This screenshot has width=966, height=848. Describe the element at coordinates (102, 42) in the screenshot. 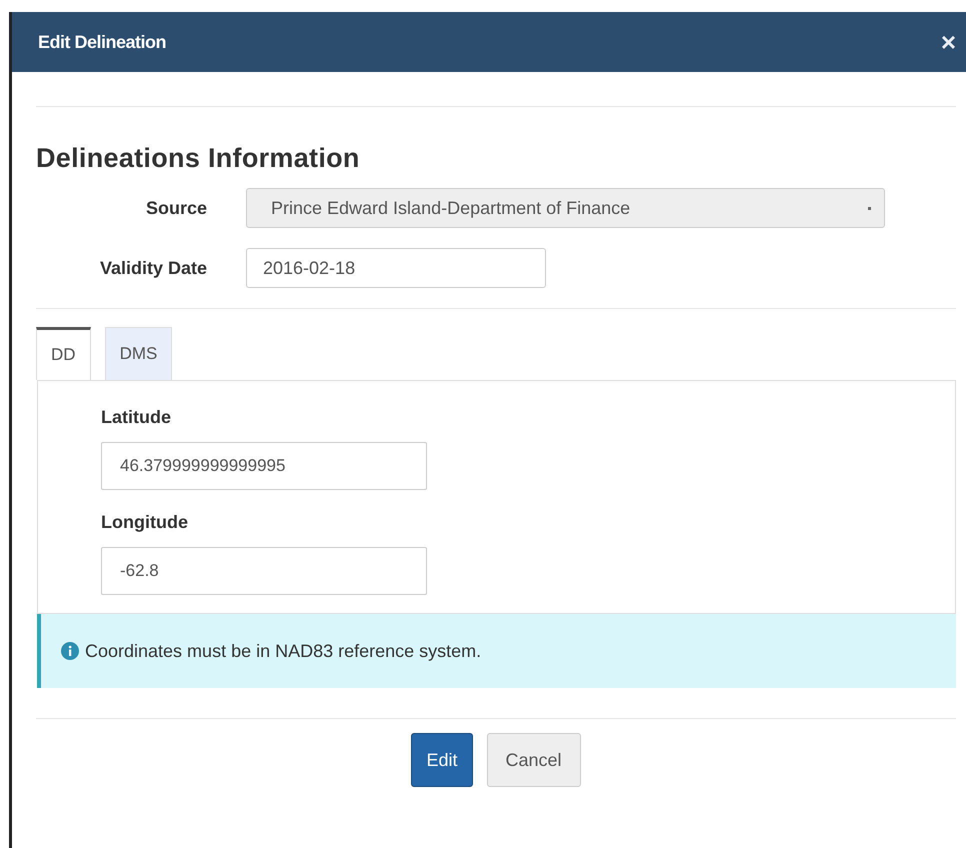

I see `dialog-title: Edit Delineation` at that location.